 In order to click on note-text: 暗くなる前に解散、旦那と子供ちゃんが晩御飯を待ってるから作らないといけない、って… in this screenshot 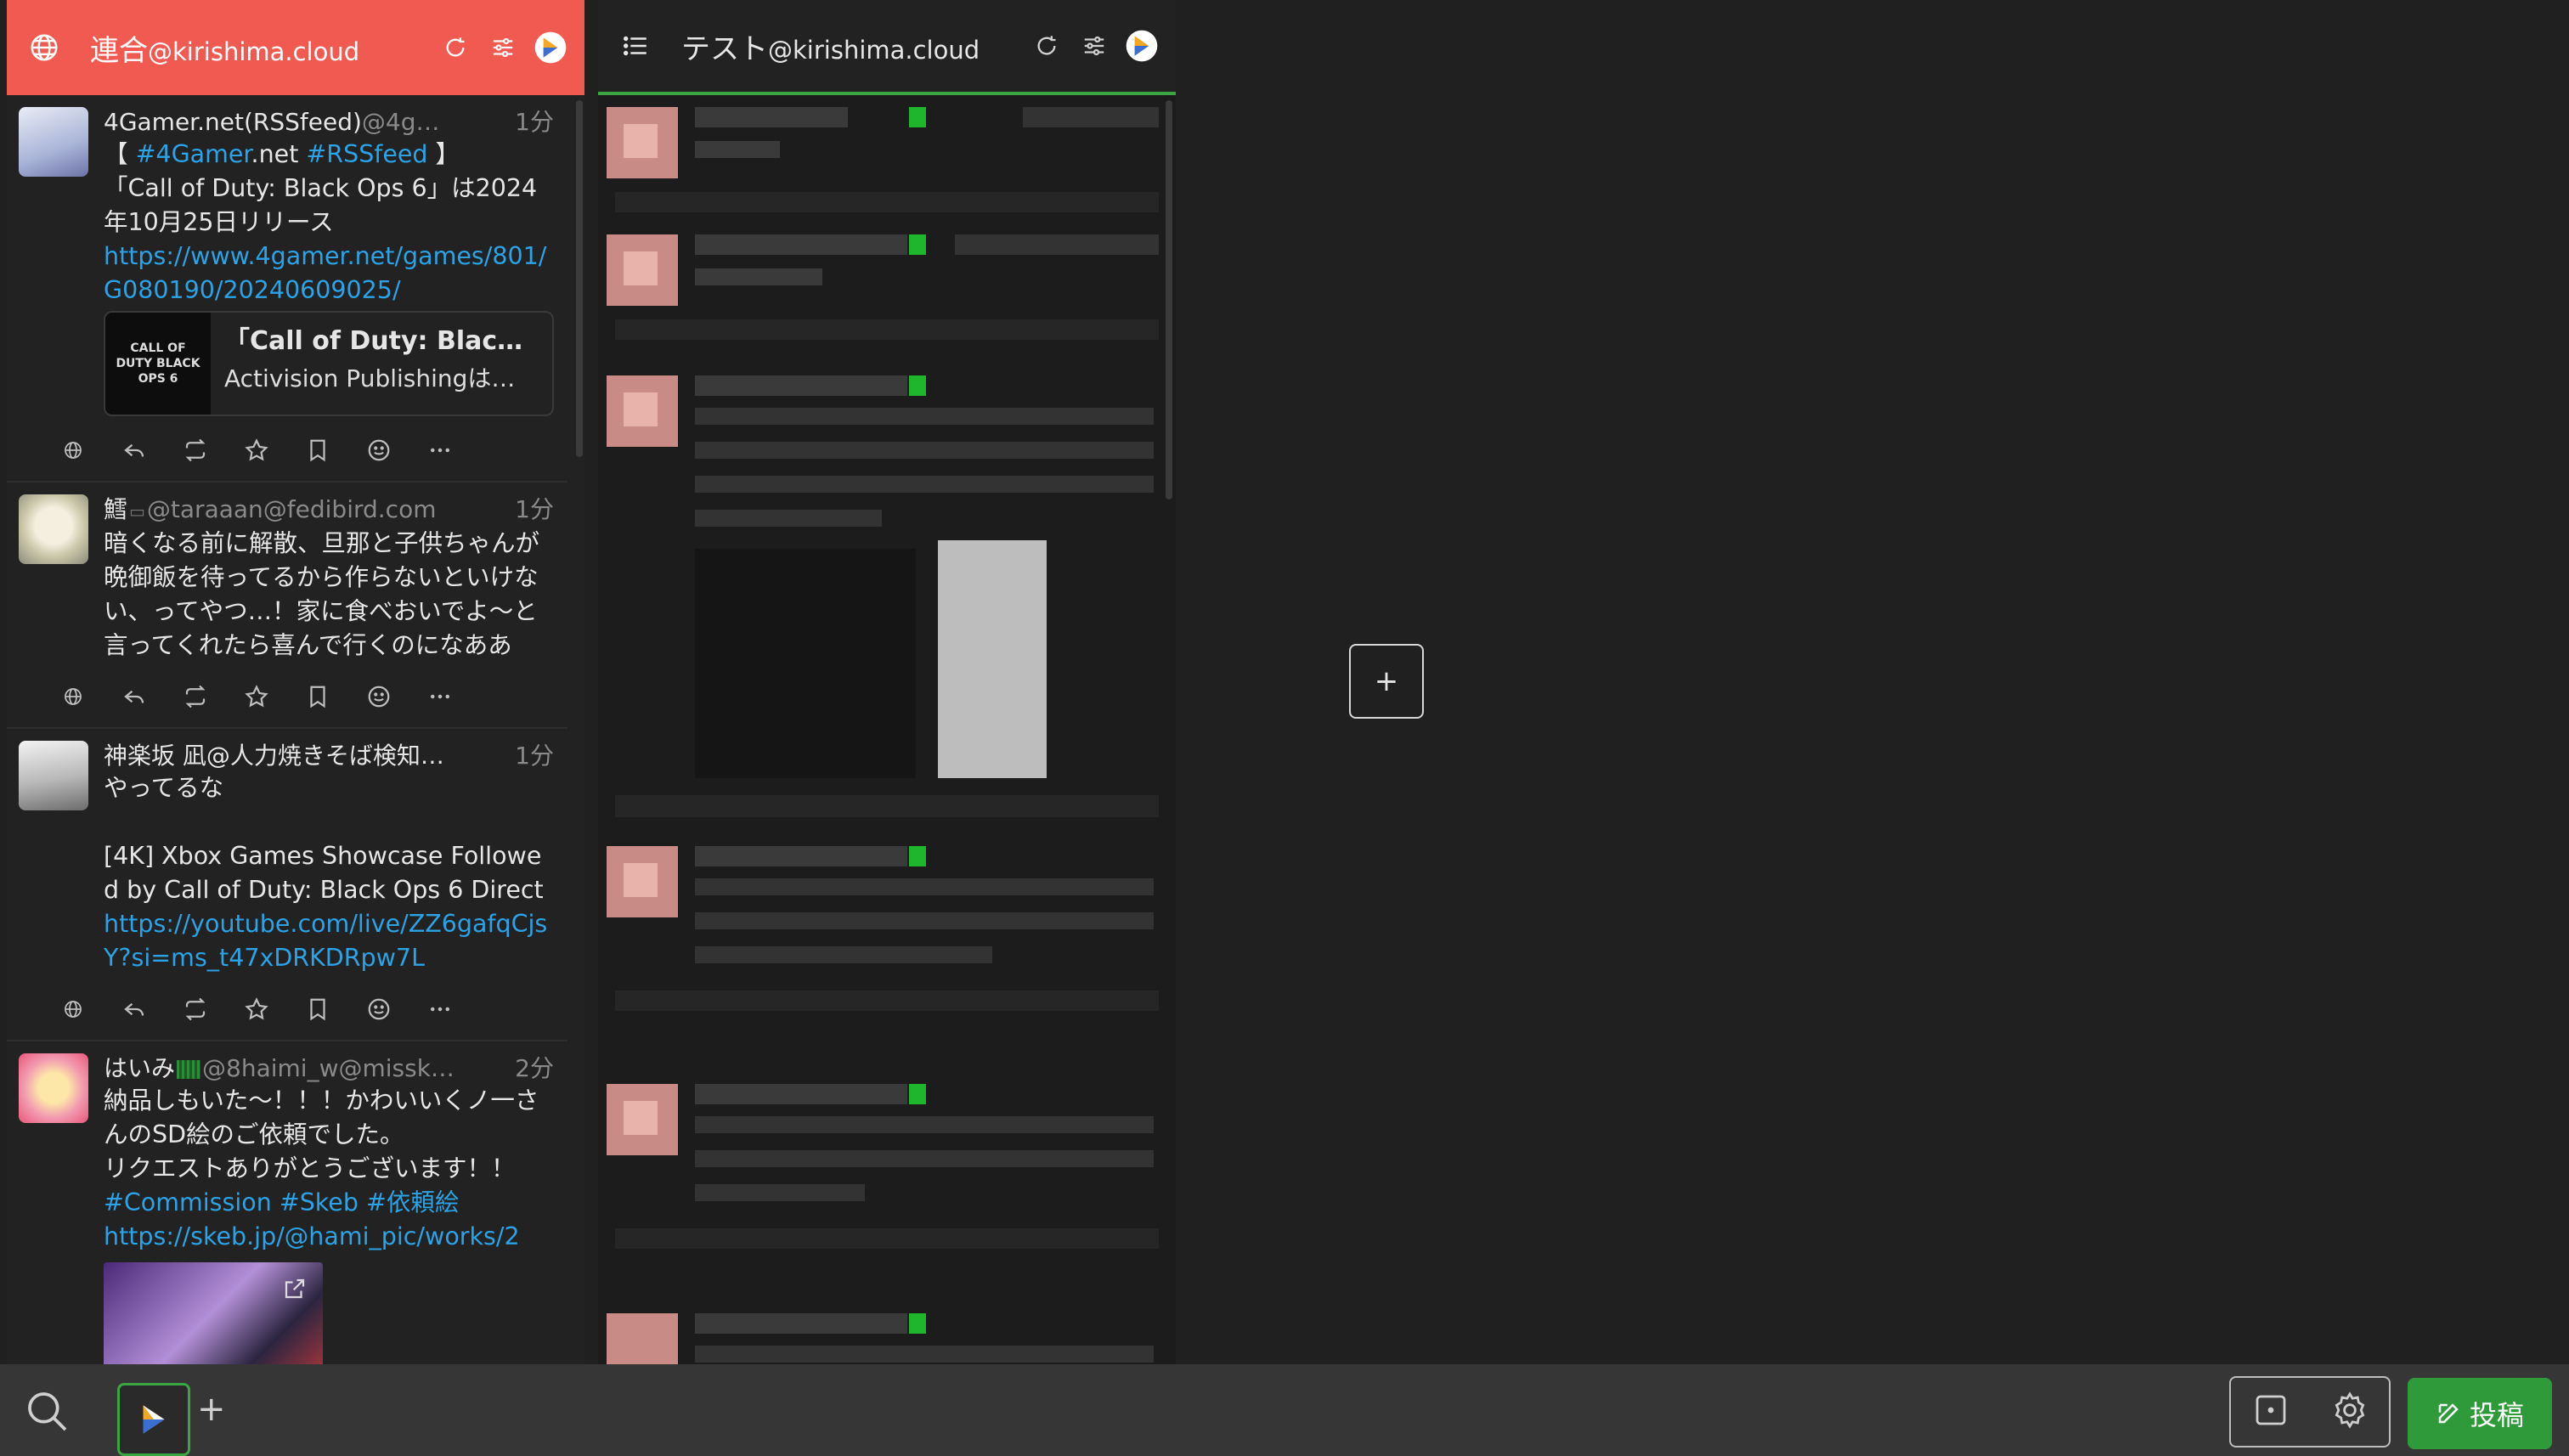, I will do `click(322, 594)`.